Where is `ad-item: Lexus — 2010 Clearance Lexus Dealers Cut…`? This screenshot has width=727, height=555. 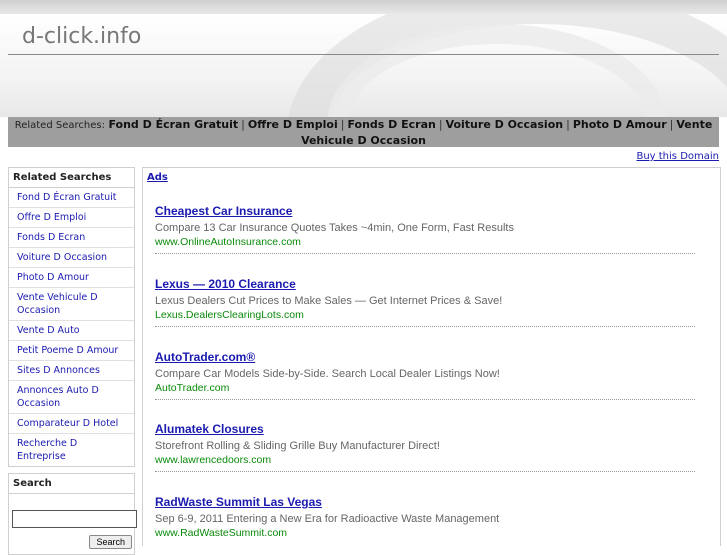
ad-item: Lexus — 2010 Clearance Lexus Dealers Cut… is located at coordinates (425, 297).